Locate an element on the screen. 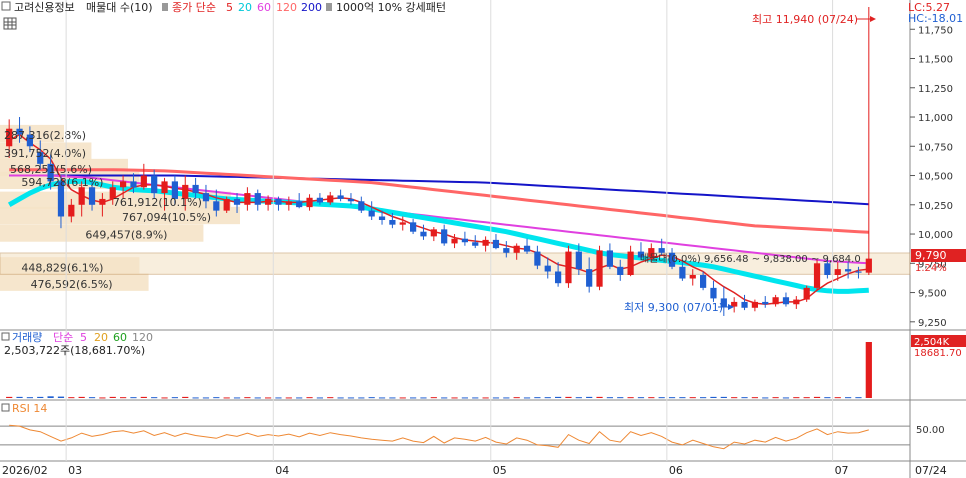 This screenshot has height=478, width=966. volume-axis-value: 2,504K is located at coordinates (932, 342).